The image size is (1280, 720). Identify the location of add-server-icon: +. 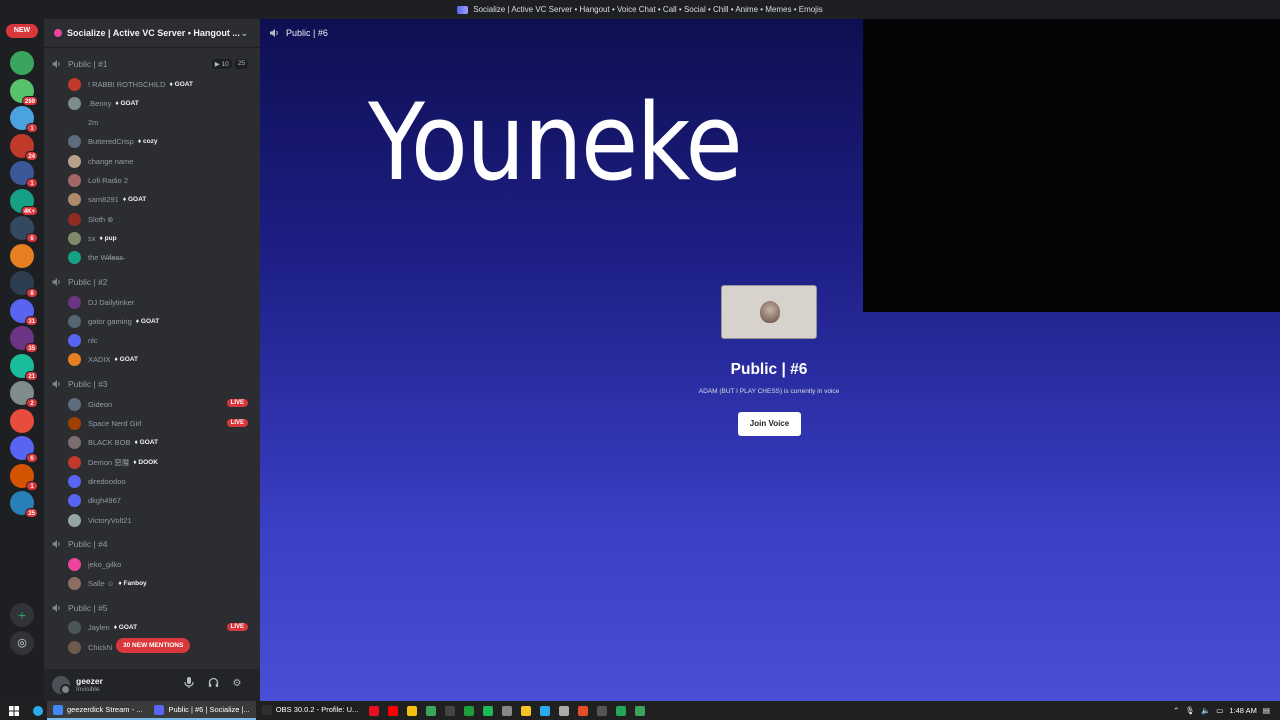
(22, 615).